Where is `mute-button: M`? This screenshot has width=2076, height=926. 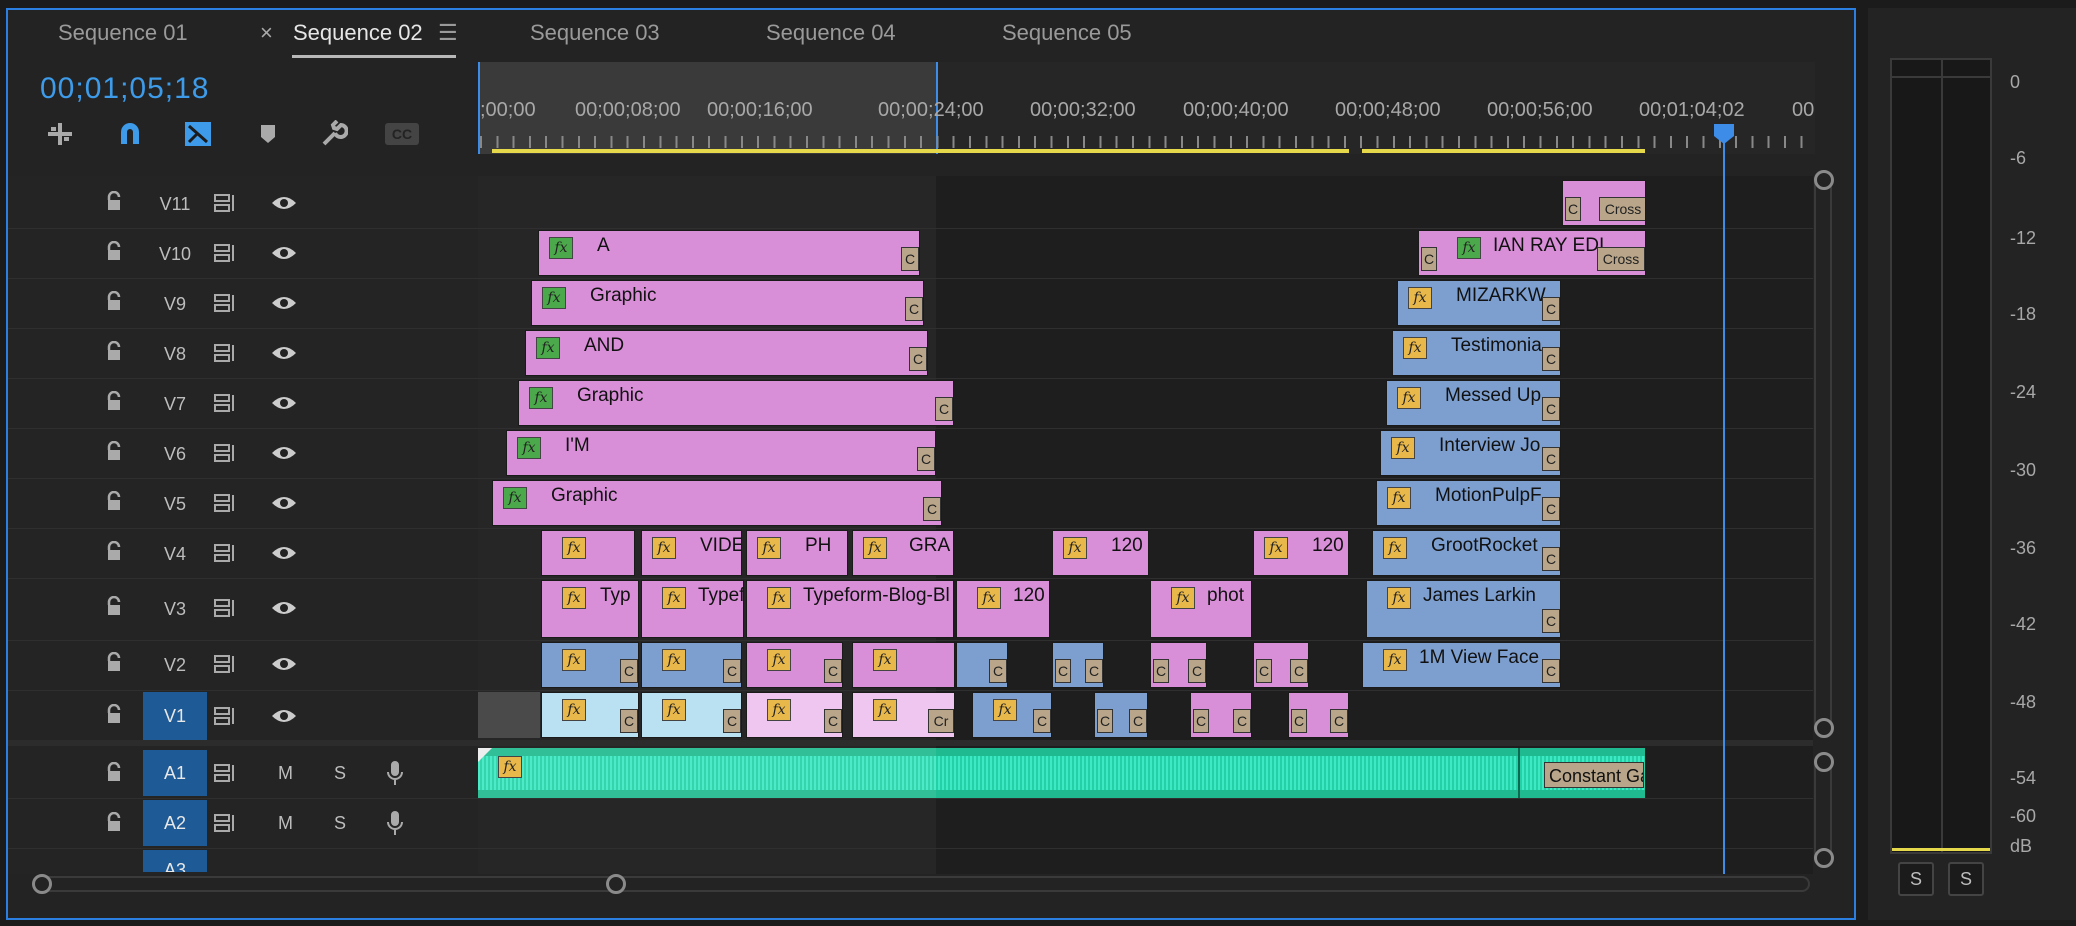 mute-button: M is located at coordinates (285, 823).